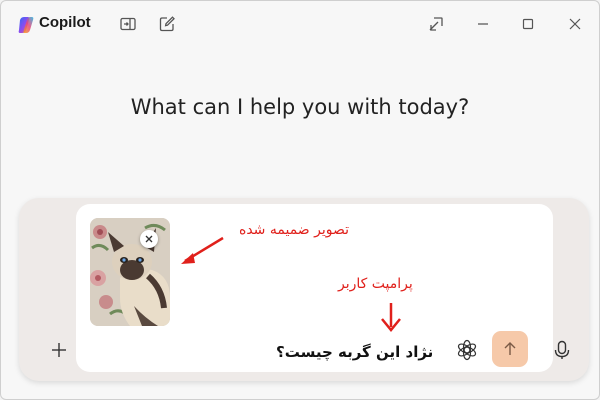 The width and height of the screenshot is (600, 400). What do you see at coordinates (59, 350) in the screenshot?
I see `plus-icon` at bounding box center [59, 350].